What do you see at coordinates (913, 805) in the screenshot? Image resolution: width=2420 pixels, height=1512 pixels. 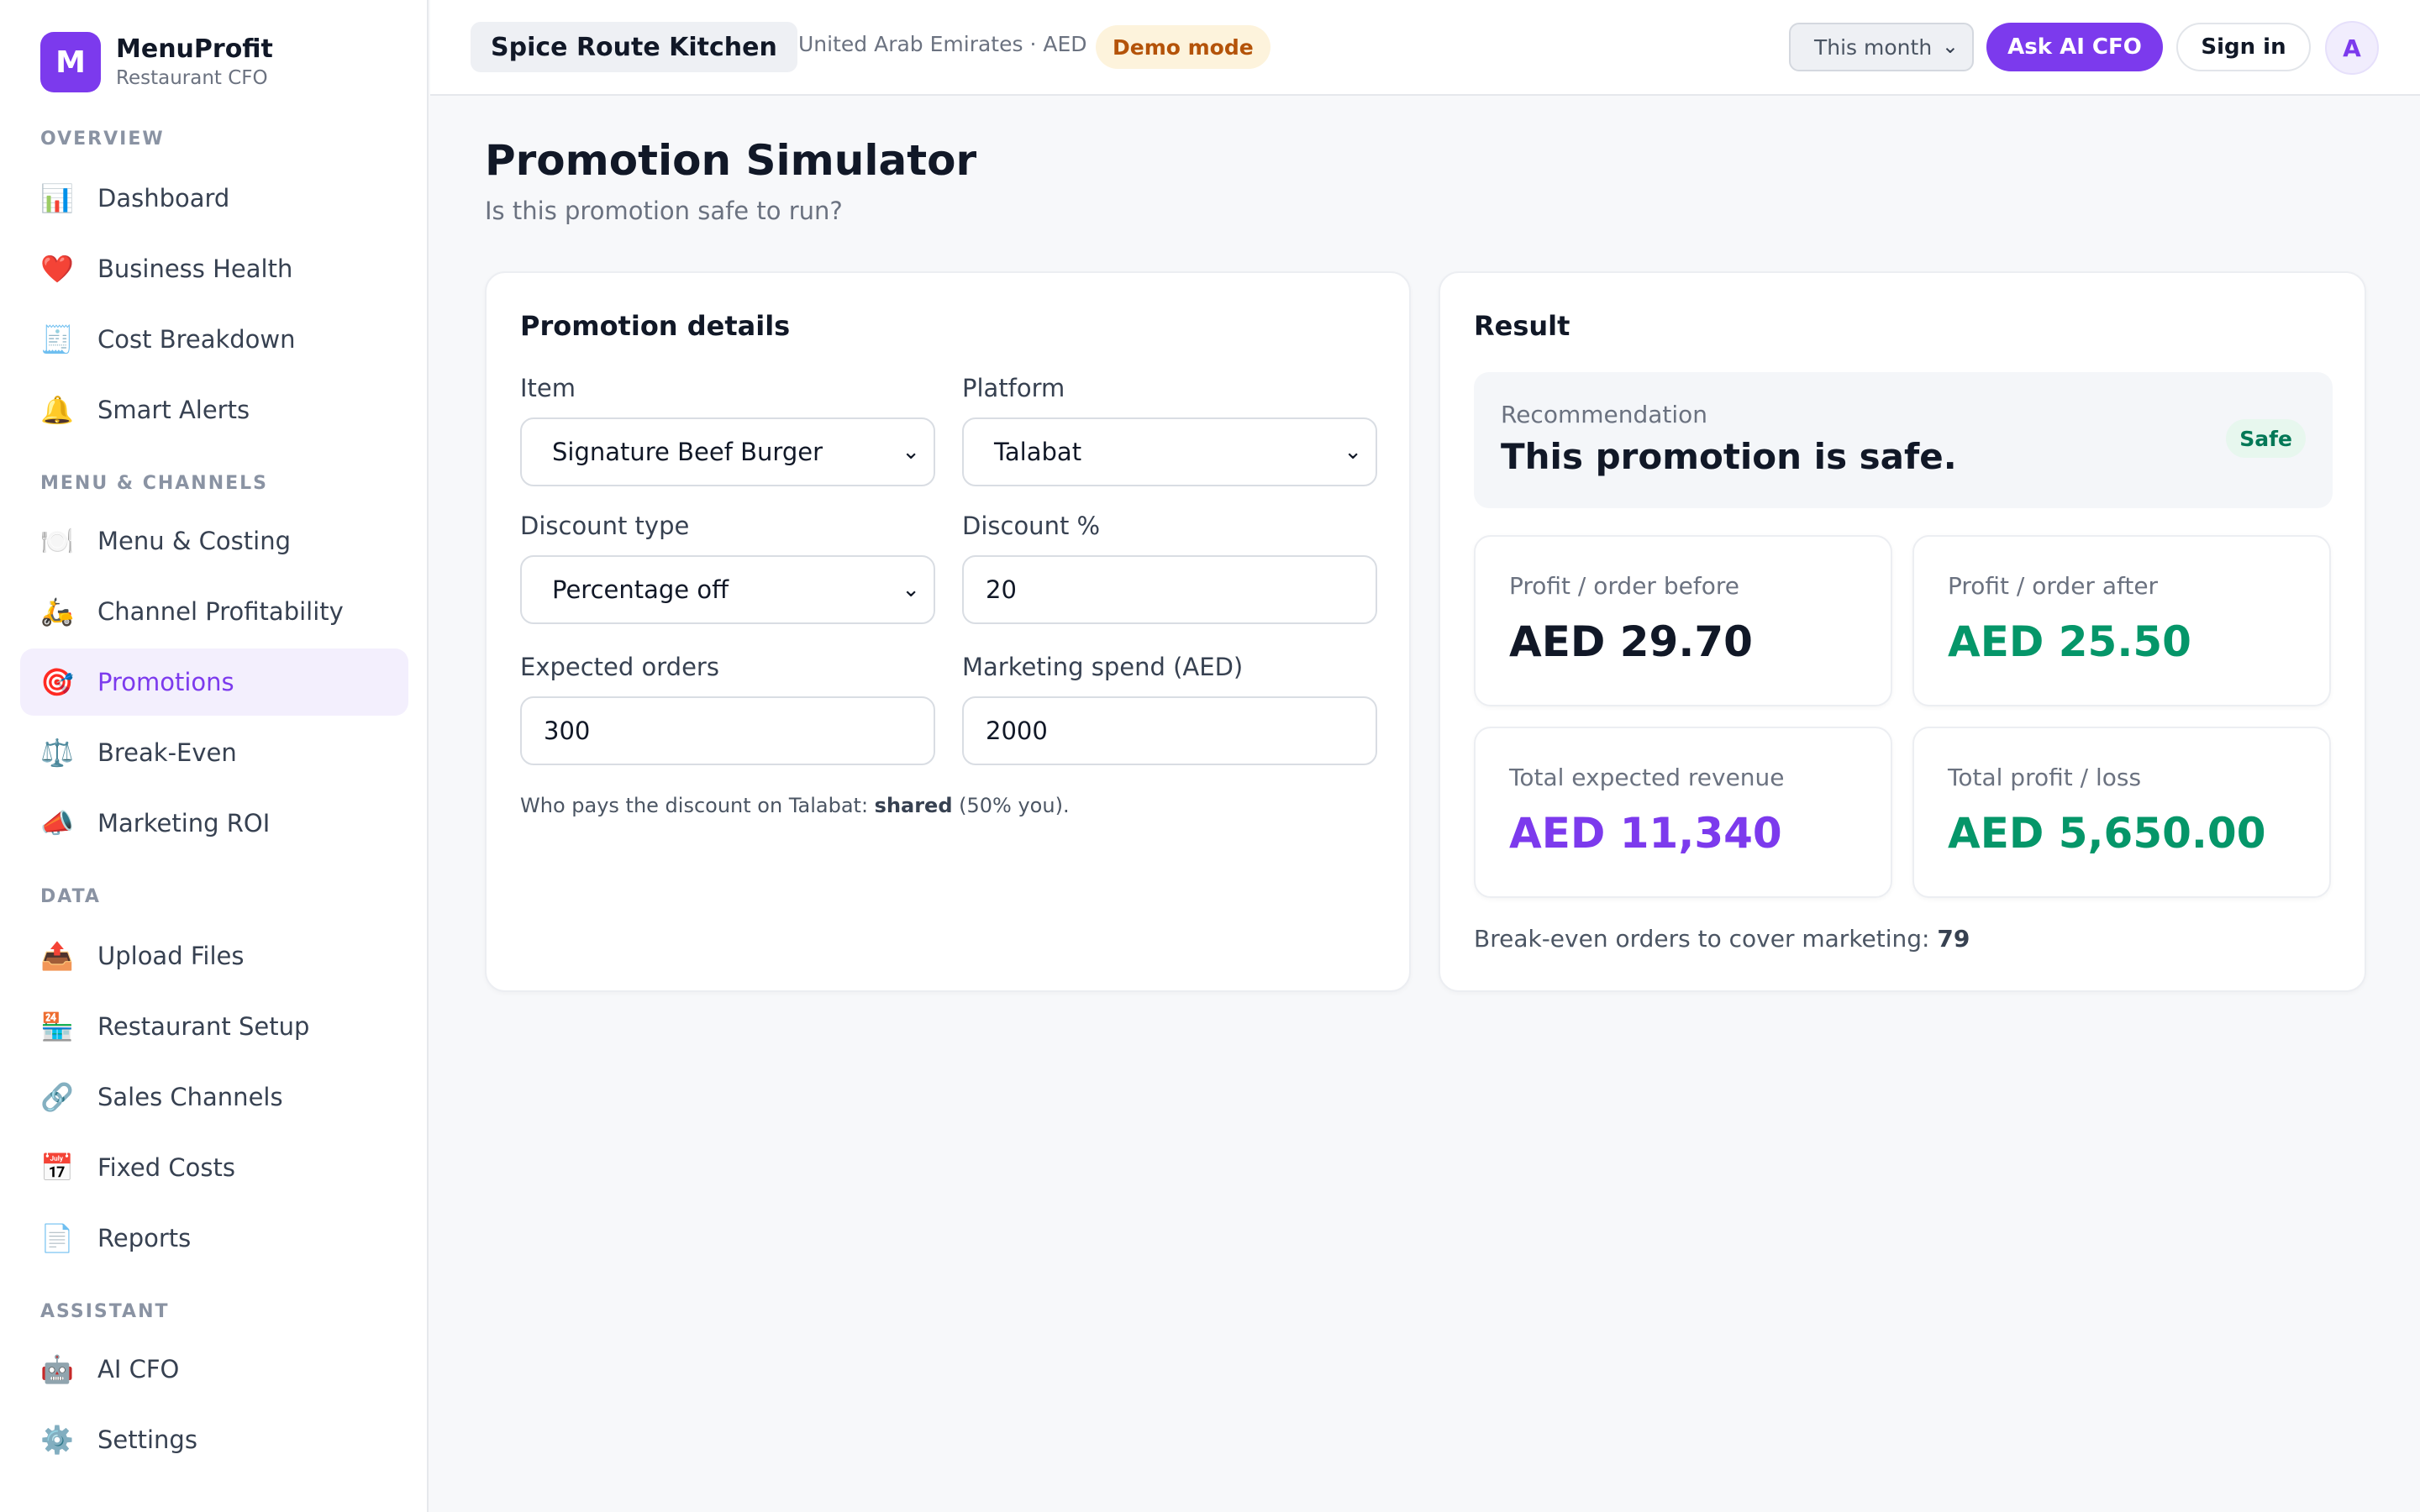 I see `payer-note-strong: shared` at bounding box center [913, 805].